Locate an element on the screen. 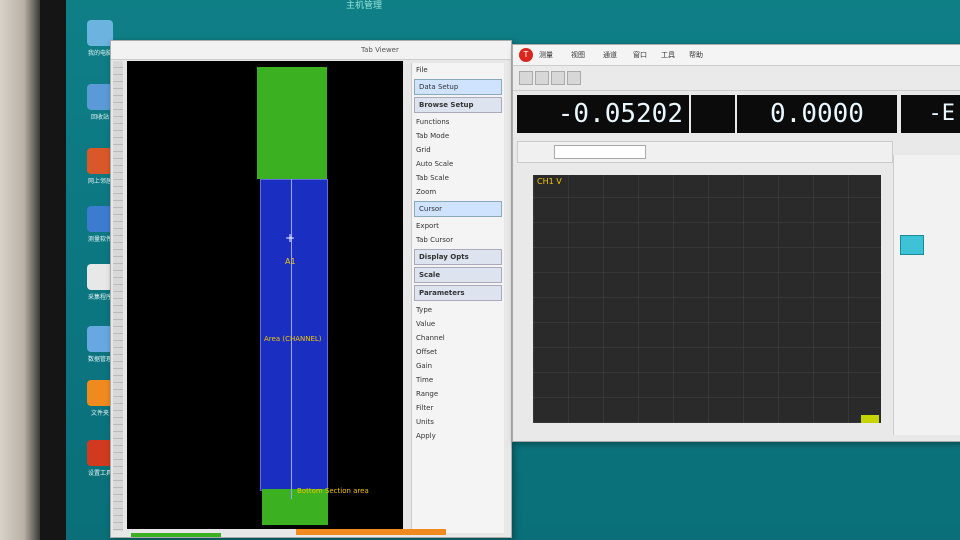  panel-item: Data Setup is located at coordinates (458, 87).